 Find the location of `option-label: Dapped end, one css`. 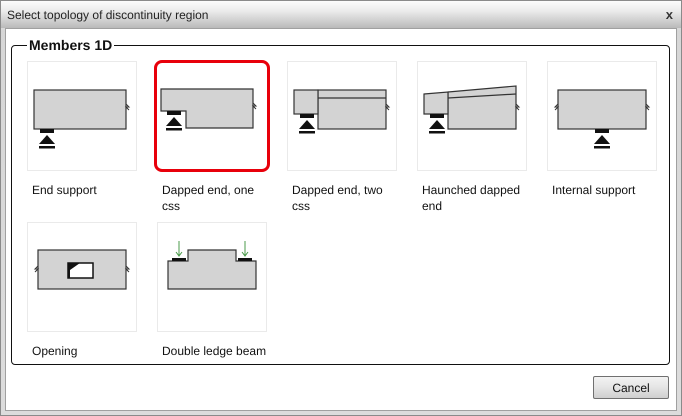

option-label: Dapped end, one css is located at coordinates (208, 198).